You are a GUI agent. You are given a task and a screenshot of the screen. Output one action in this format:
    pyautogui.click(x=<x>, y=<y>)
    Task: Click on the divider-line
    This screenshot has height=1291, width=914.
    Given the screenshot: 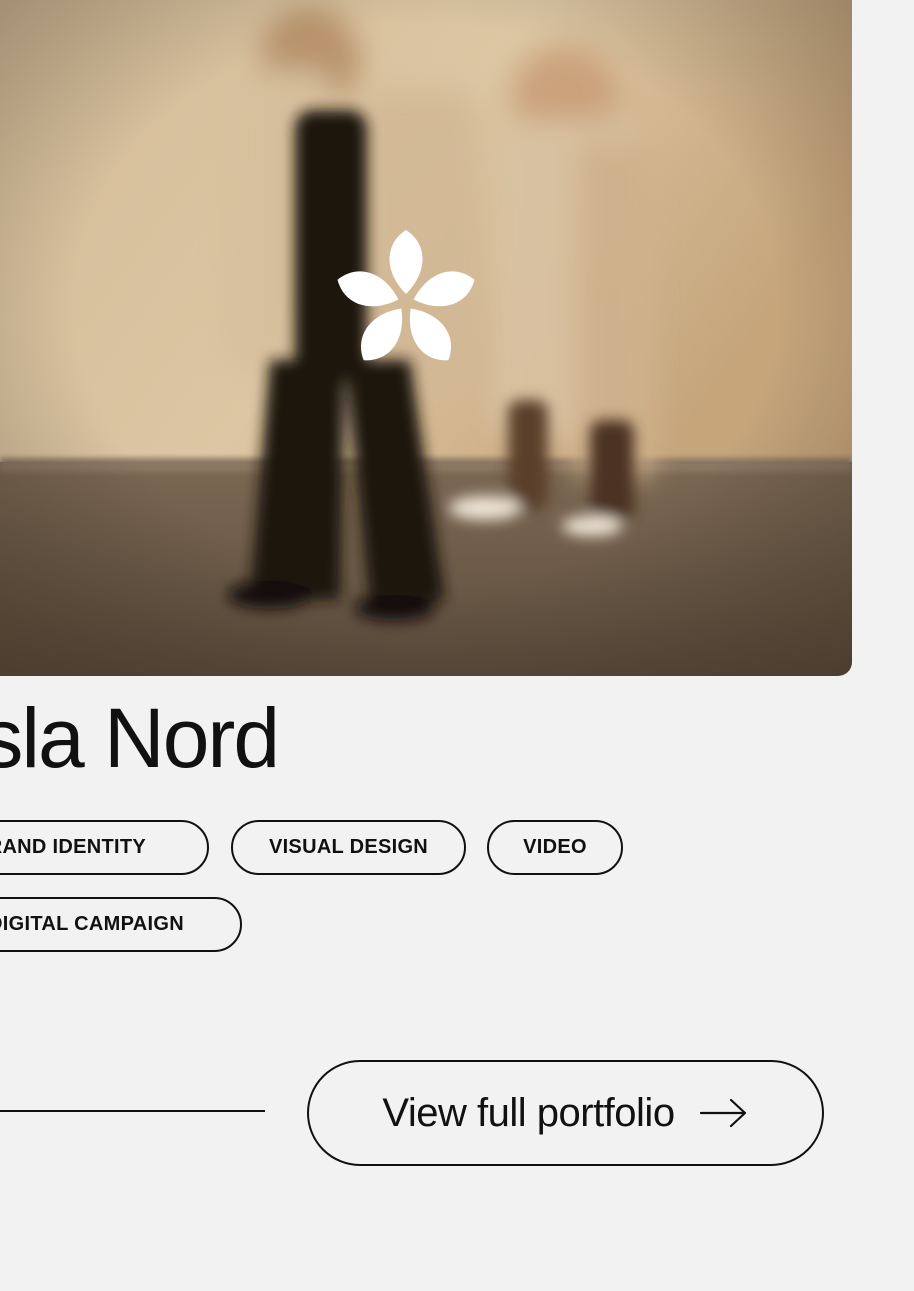 What is the action you would take?
    pyautogui.click(x=132, y=1111)
    